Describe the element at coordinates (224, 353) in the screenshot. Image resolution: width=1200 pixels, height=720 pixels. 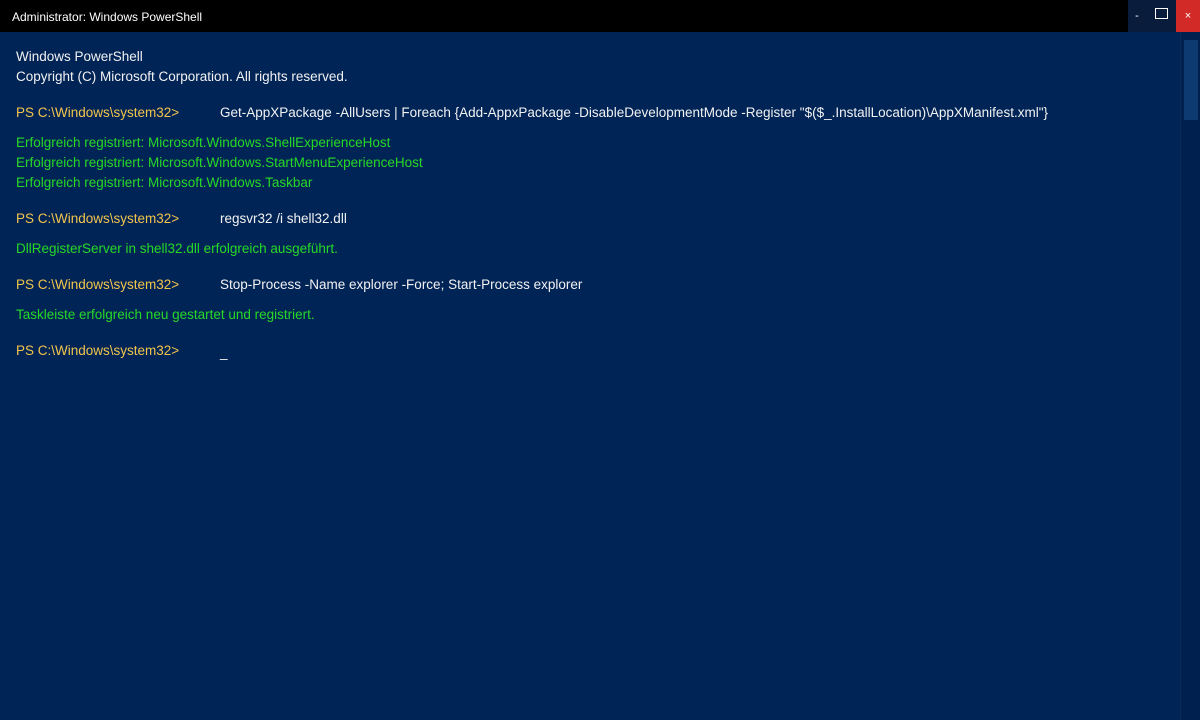
I see `input-cursor: _` at that location.